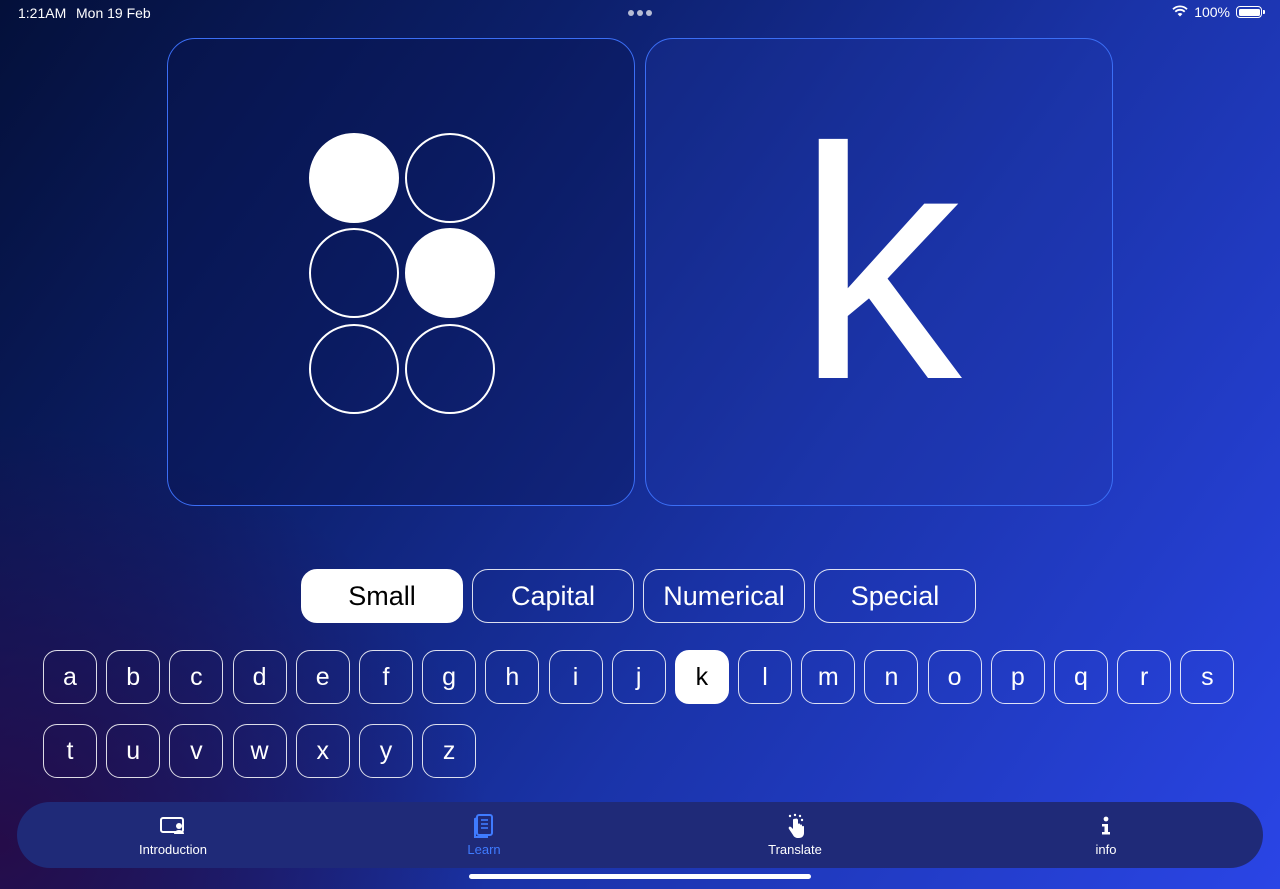 The height and width of the screenshot is (889, 1280). I want to click on letter-key-n: n, so click(891, 677).